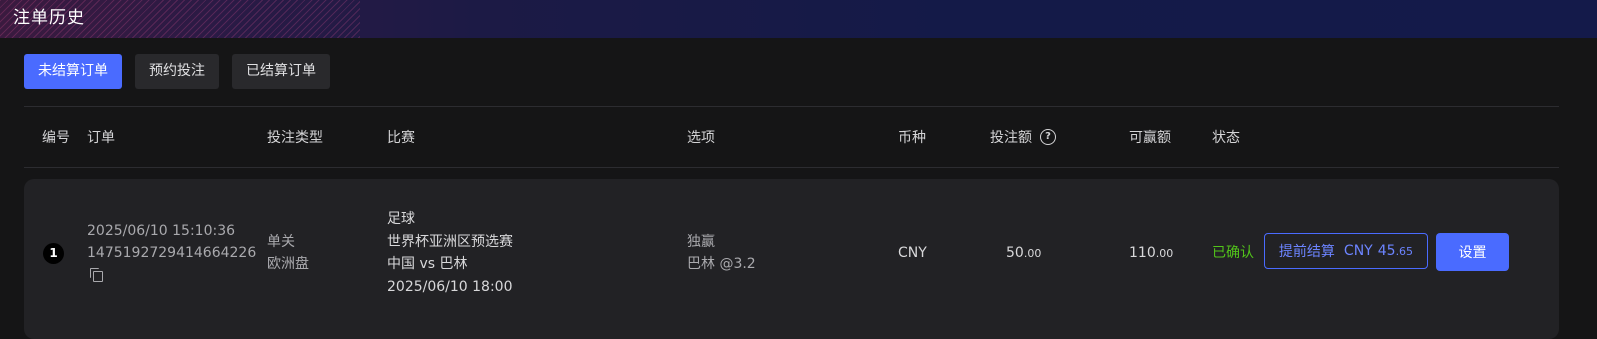 This screenshot has width=1597, height=339. Describe the element at coordinates (1404, 251) in the screenshot. I see `cashout-decimal: .65` at that location.